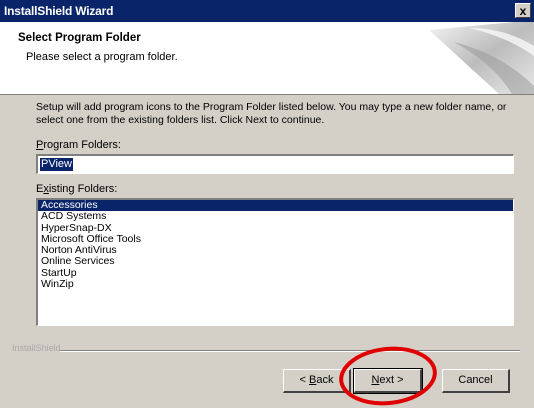 The width and height of the screenshot is (534, 408). What do you see at coordinates (523, 10) in the screenshot?
I see `close-button: x` at bounding box center [523, 10].